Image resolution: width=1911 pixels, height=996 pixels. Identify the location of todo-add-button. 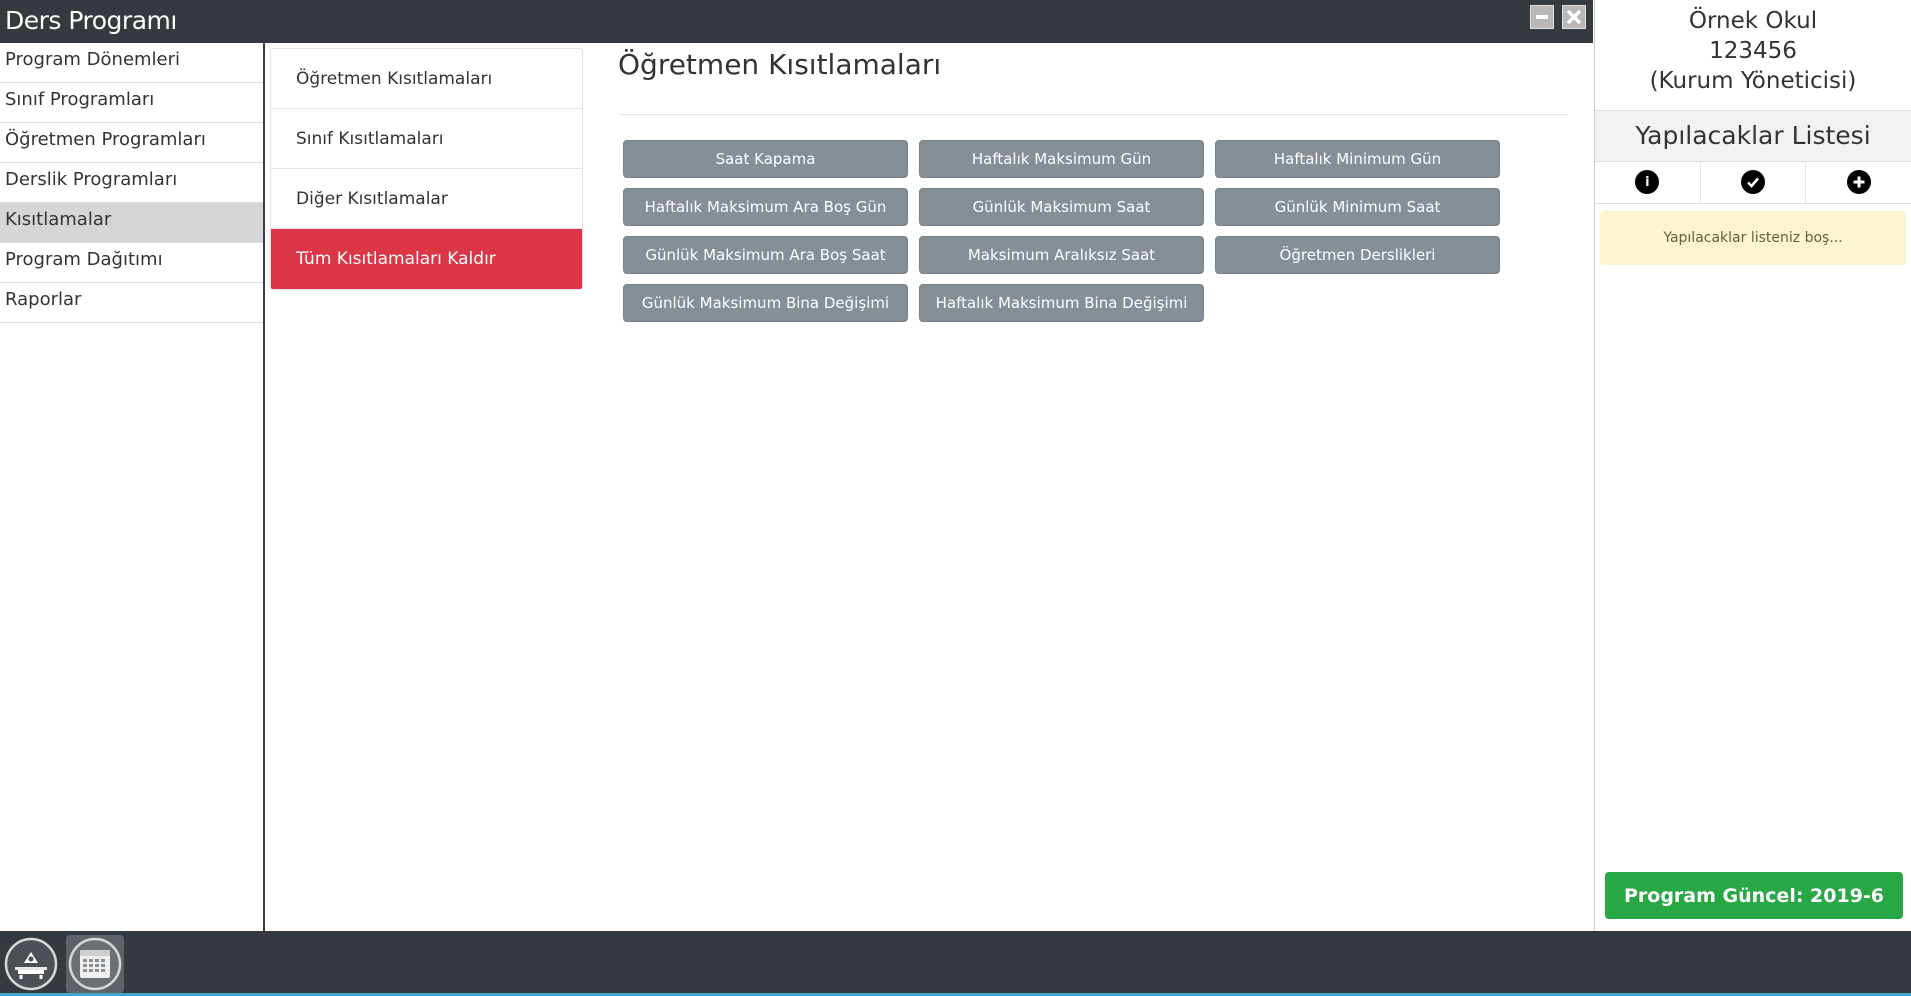
(1858, 182).